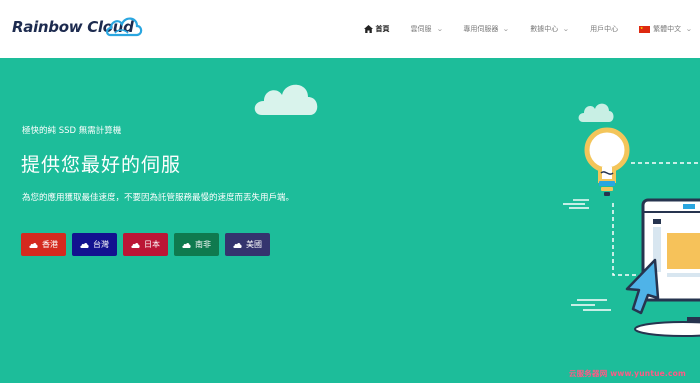 The height and width of the screenshot is (383, 700). I want to click on nav-item-user-center: 用戶中心, so click(604, 29).